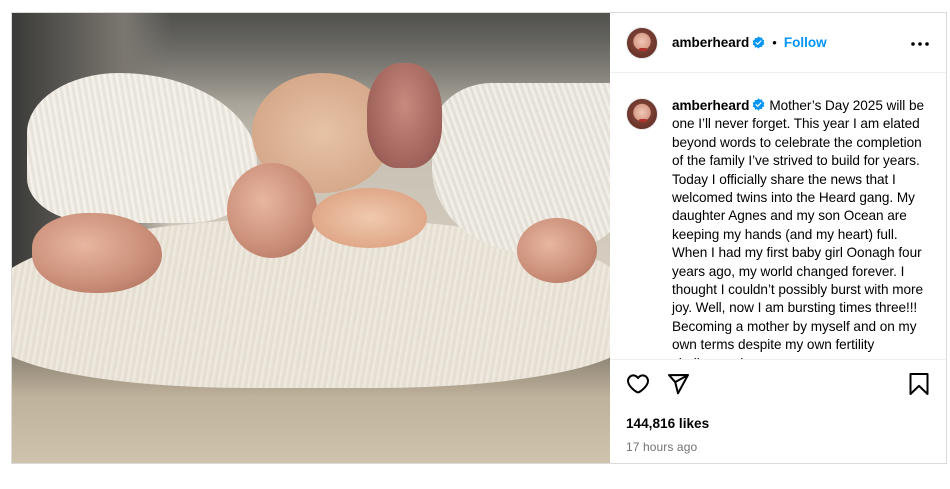 This screenshot has height=489, width=950. Describe the element at coordinates (710, 42) in the screenshot. I see `username-link: amberheard` at that location.